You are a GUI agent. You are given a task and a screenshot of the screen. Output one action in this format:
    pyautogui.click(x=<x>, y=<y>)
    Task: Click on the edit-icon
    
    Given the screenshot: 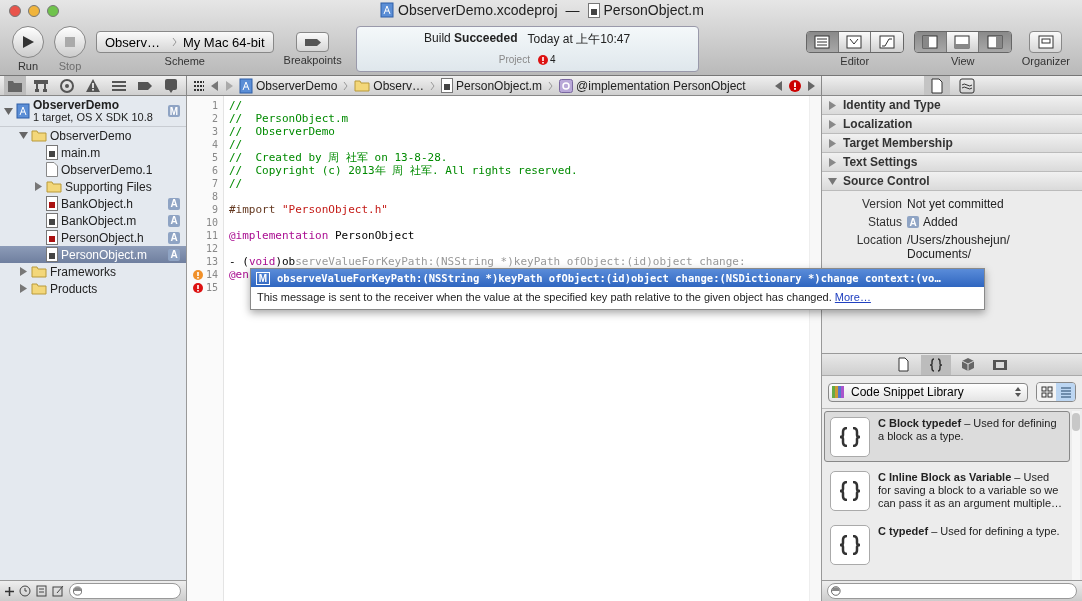 What is the action you would take?
    pyautogui.click(x=58, y=591)
    